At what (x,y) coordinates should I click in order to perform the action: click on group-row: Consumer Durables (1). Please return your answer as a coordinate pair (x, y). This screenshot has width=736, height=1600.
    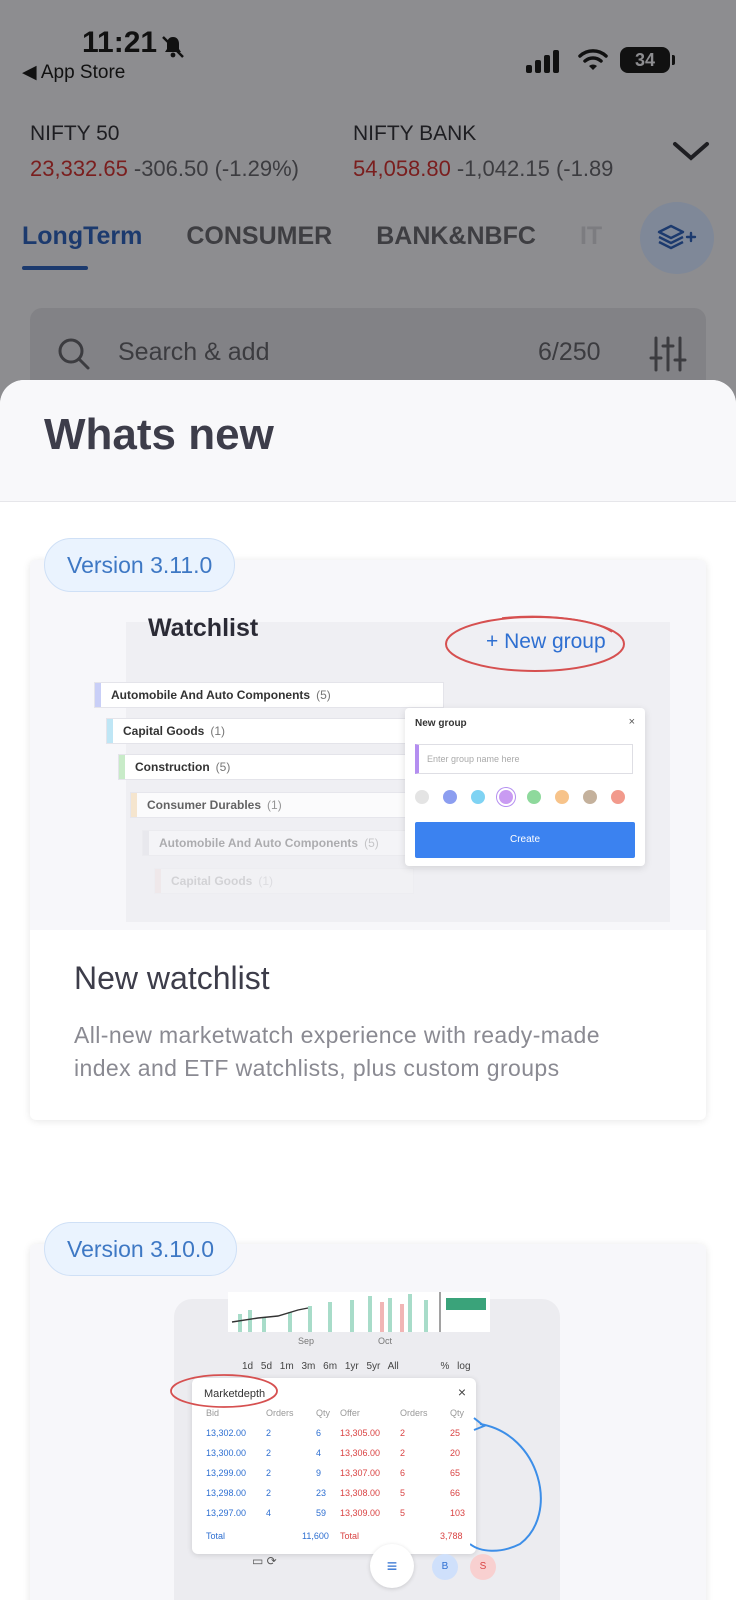
    Looking at the image, I should click on (270, 805).